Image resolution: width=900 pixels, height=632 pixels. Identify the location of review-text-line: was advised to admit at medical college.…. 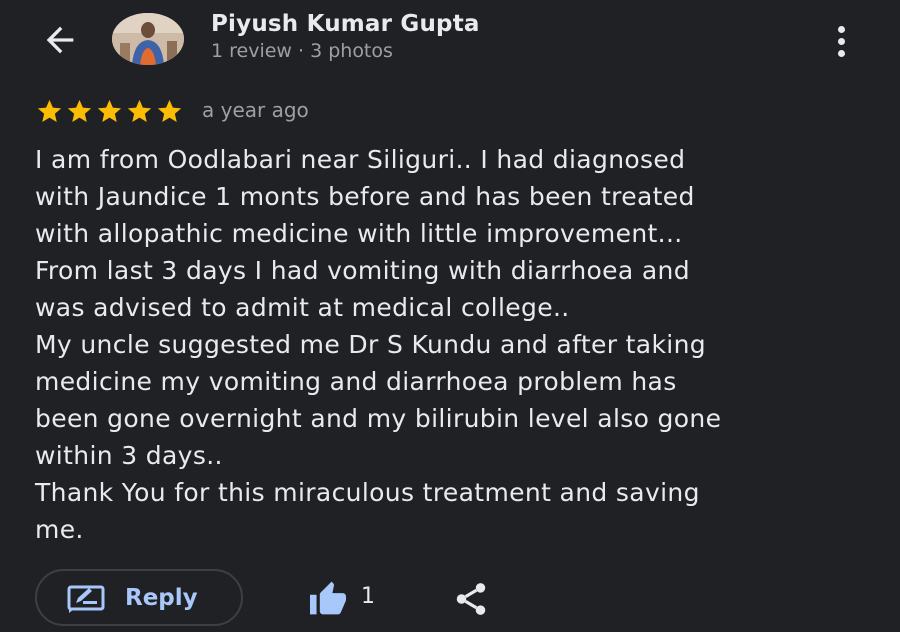
(302, 307).